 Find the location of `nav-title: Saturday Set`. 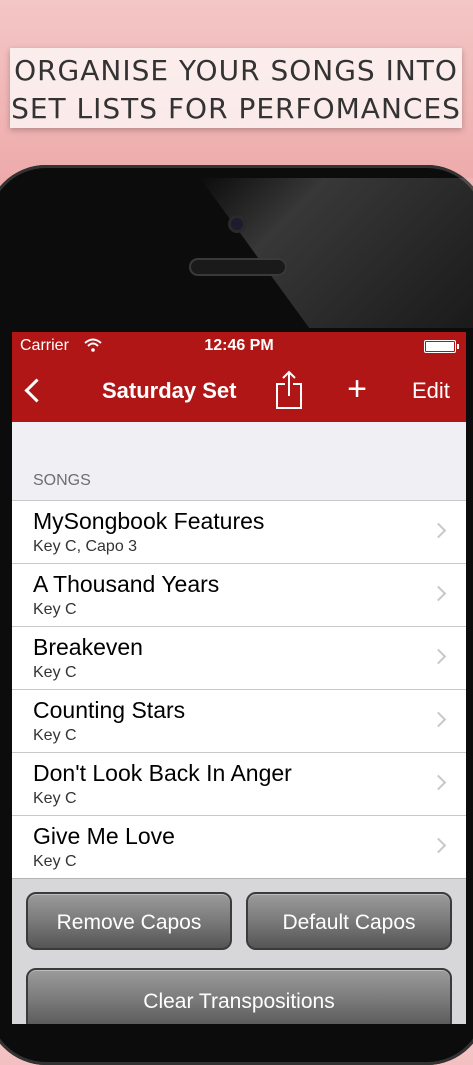

nav-title: Saturday Set is located at coordinates (169, 390).